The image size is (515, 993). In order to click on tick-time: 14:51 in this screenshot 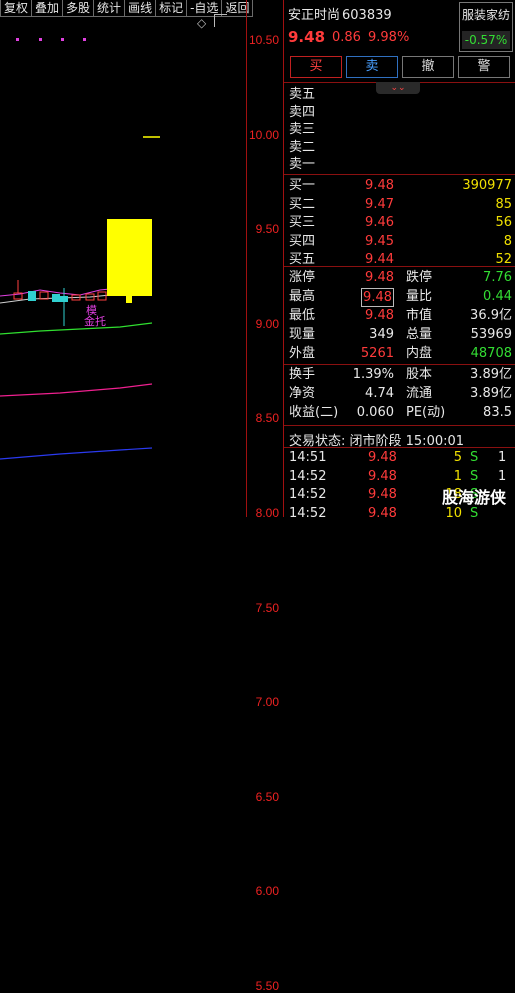, I will do `click(308, 457)`.